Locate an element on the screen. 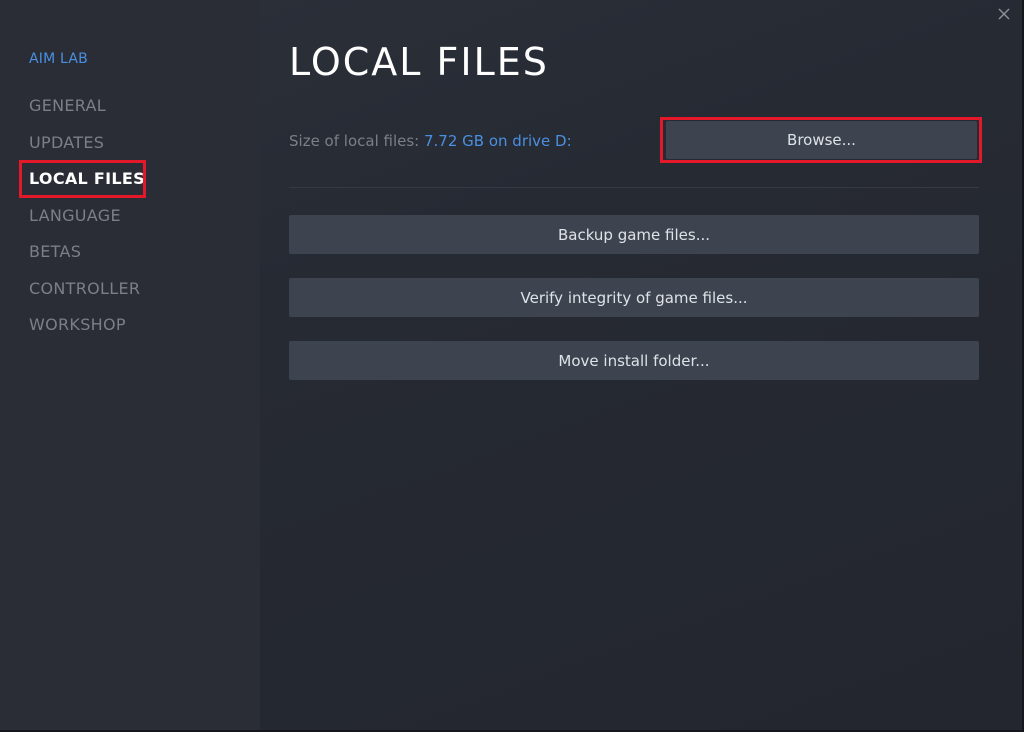  sidebar-item-language: LANGUAGE is located at coordinates (75, 215).